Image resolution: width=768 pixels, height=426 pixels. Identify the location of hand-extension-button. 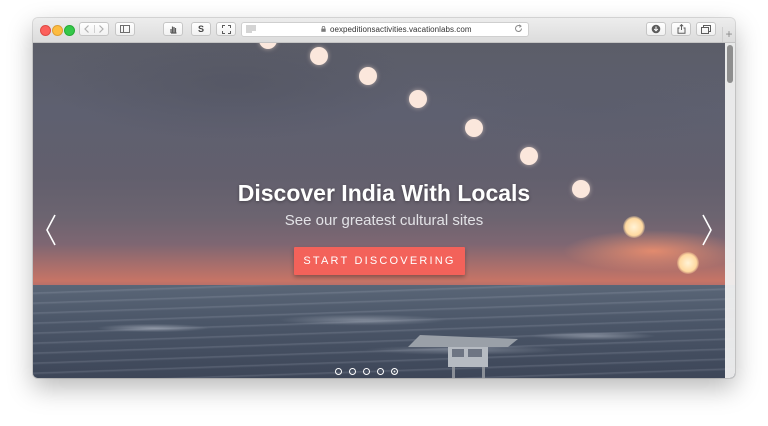
(173, 29).